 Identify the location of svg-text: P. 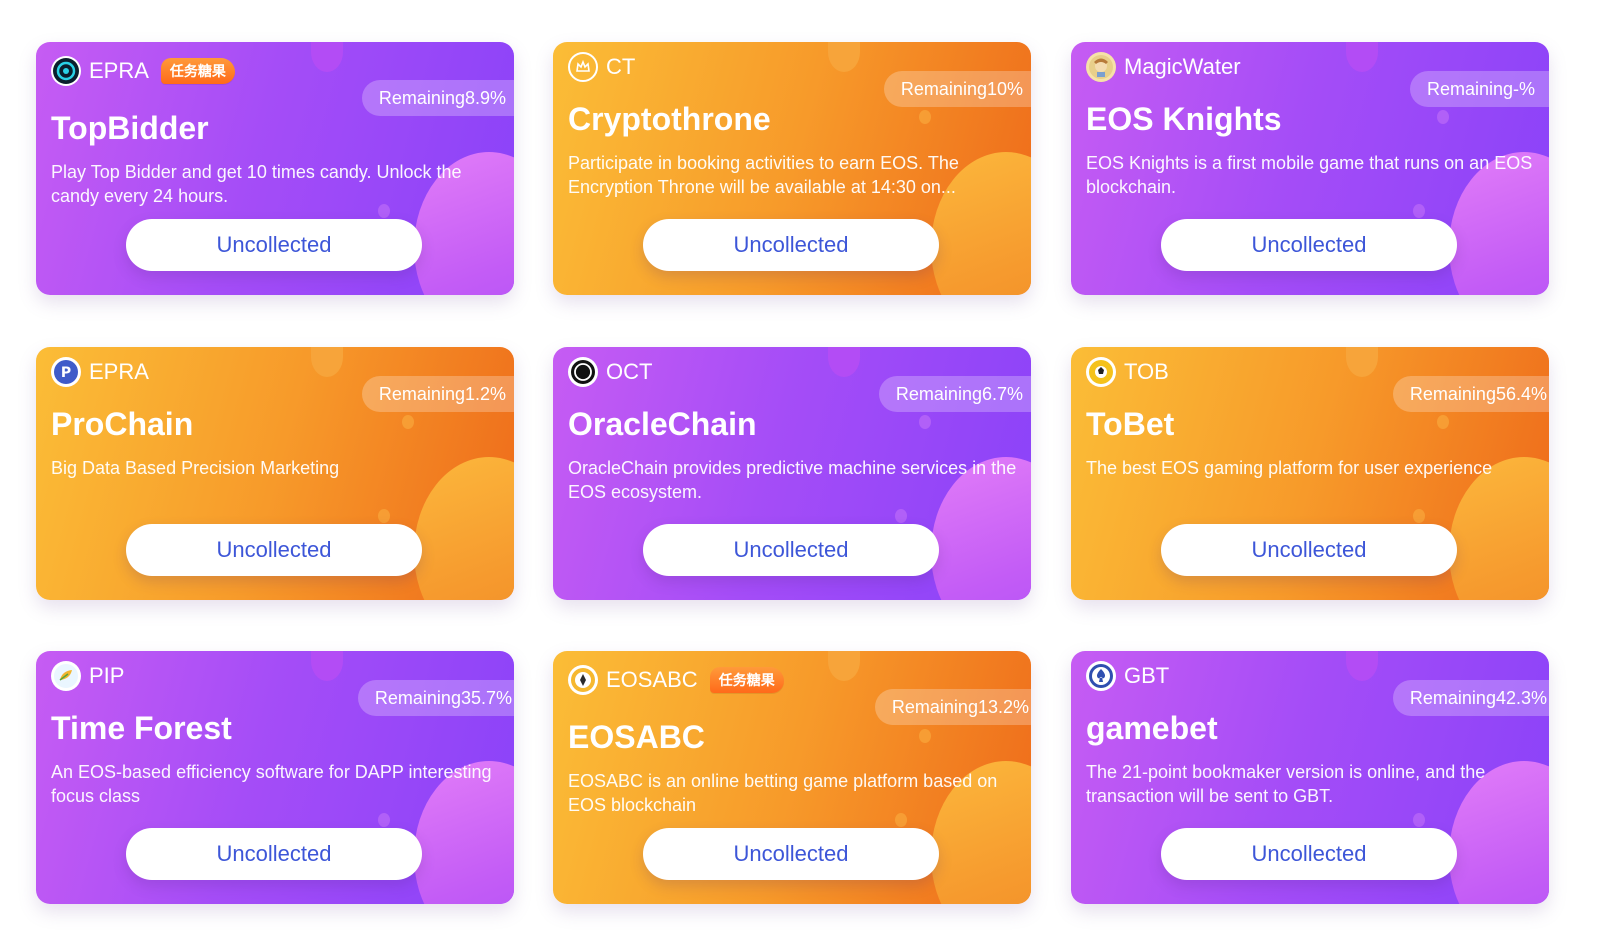
(66, 373).